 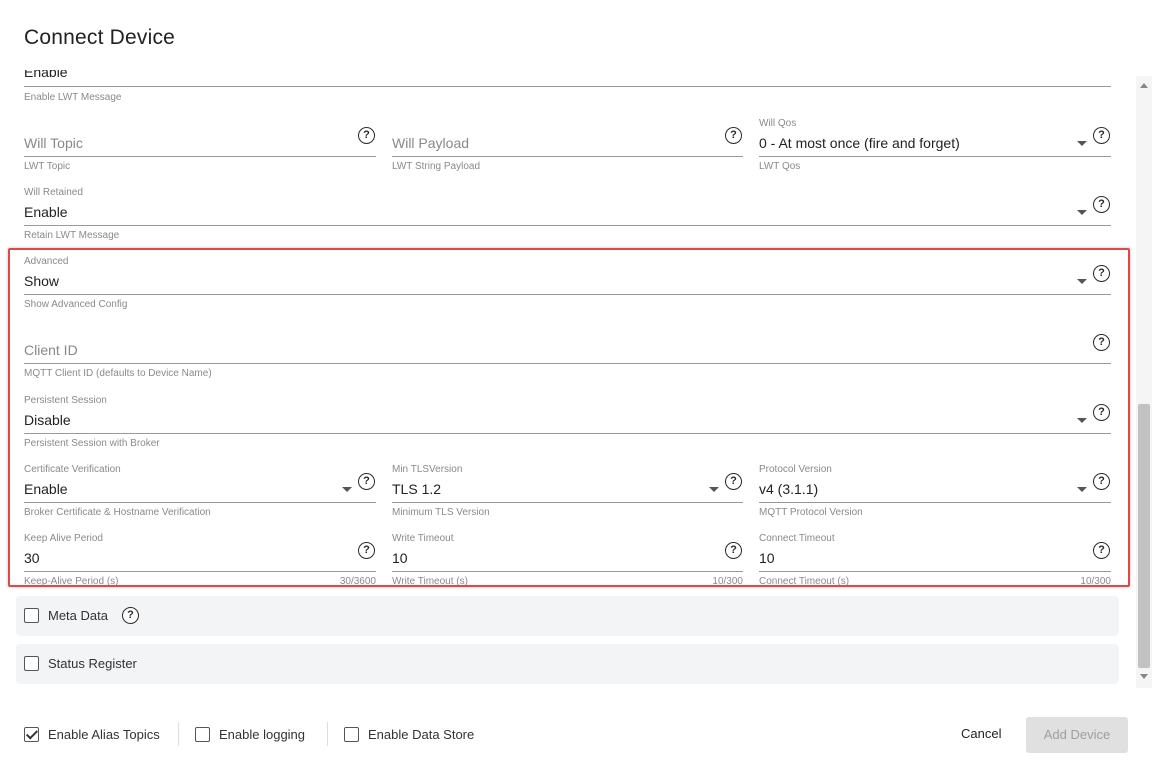 What do you see at coordinates (780, 166) in the screenshot?
I see `will-qos-helper: LWT Qos` at bounding box center [780, 166].